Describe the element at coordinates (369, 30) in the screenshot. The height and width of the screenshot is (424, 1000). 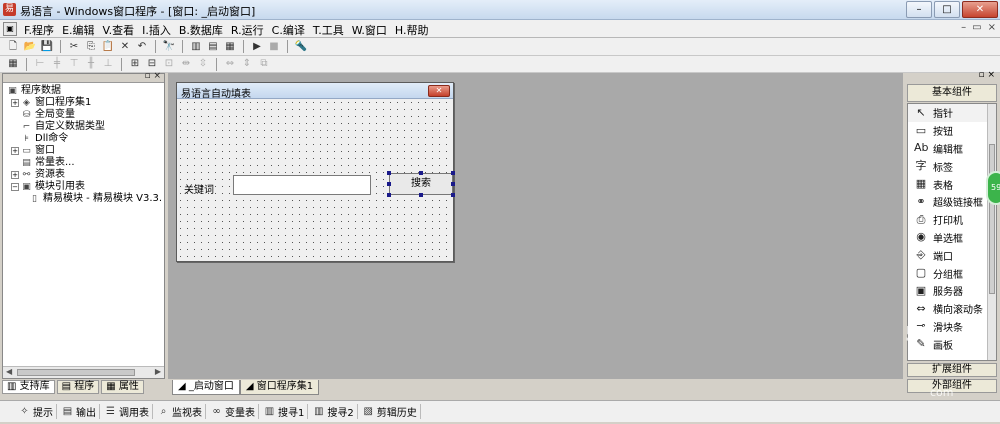
I see `menu-window: W.窗口` at that location.